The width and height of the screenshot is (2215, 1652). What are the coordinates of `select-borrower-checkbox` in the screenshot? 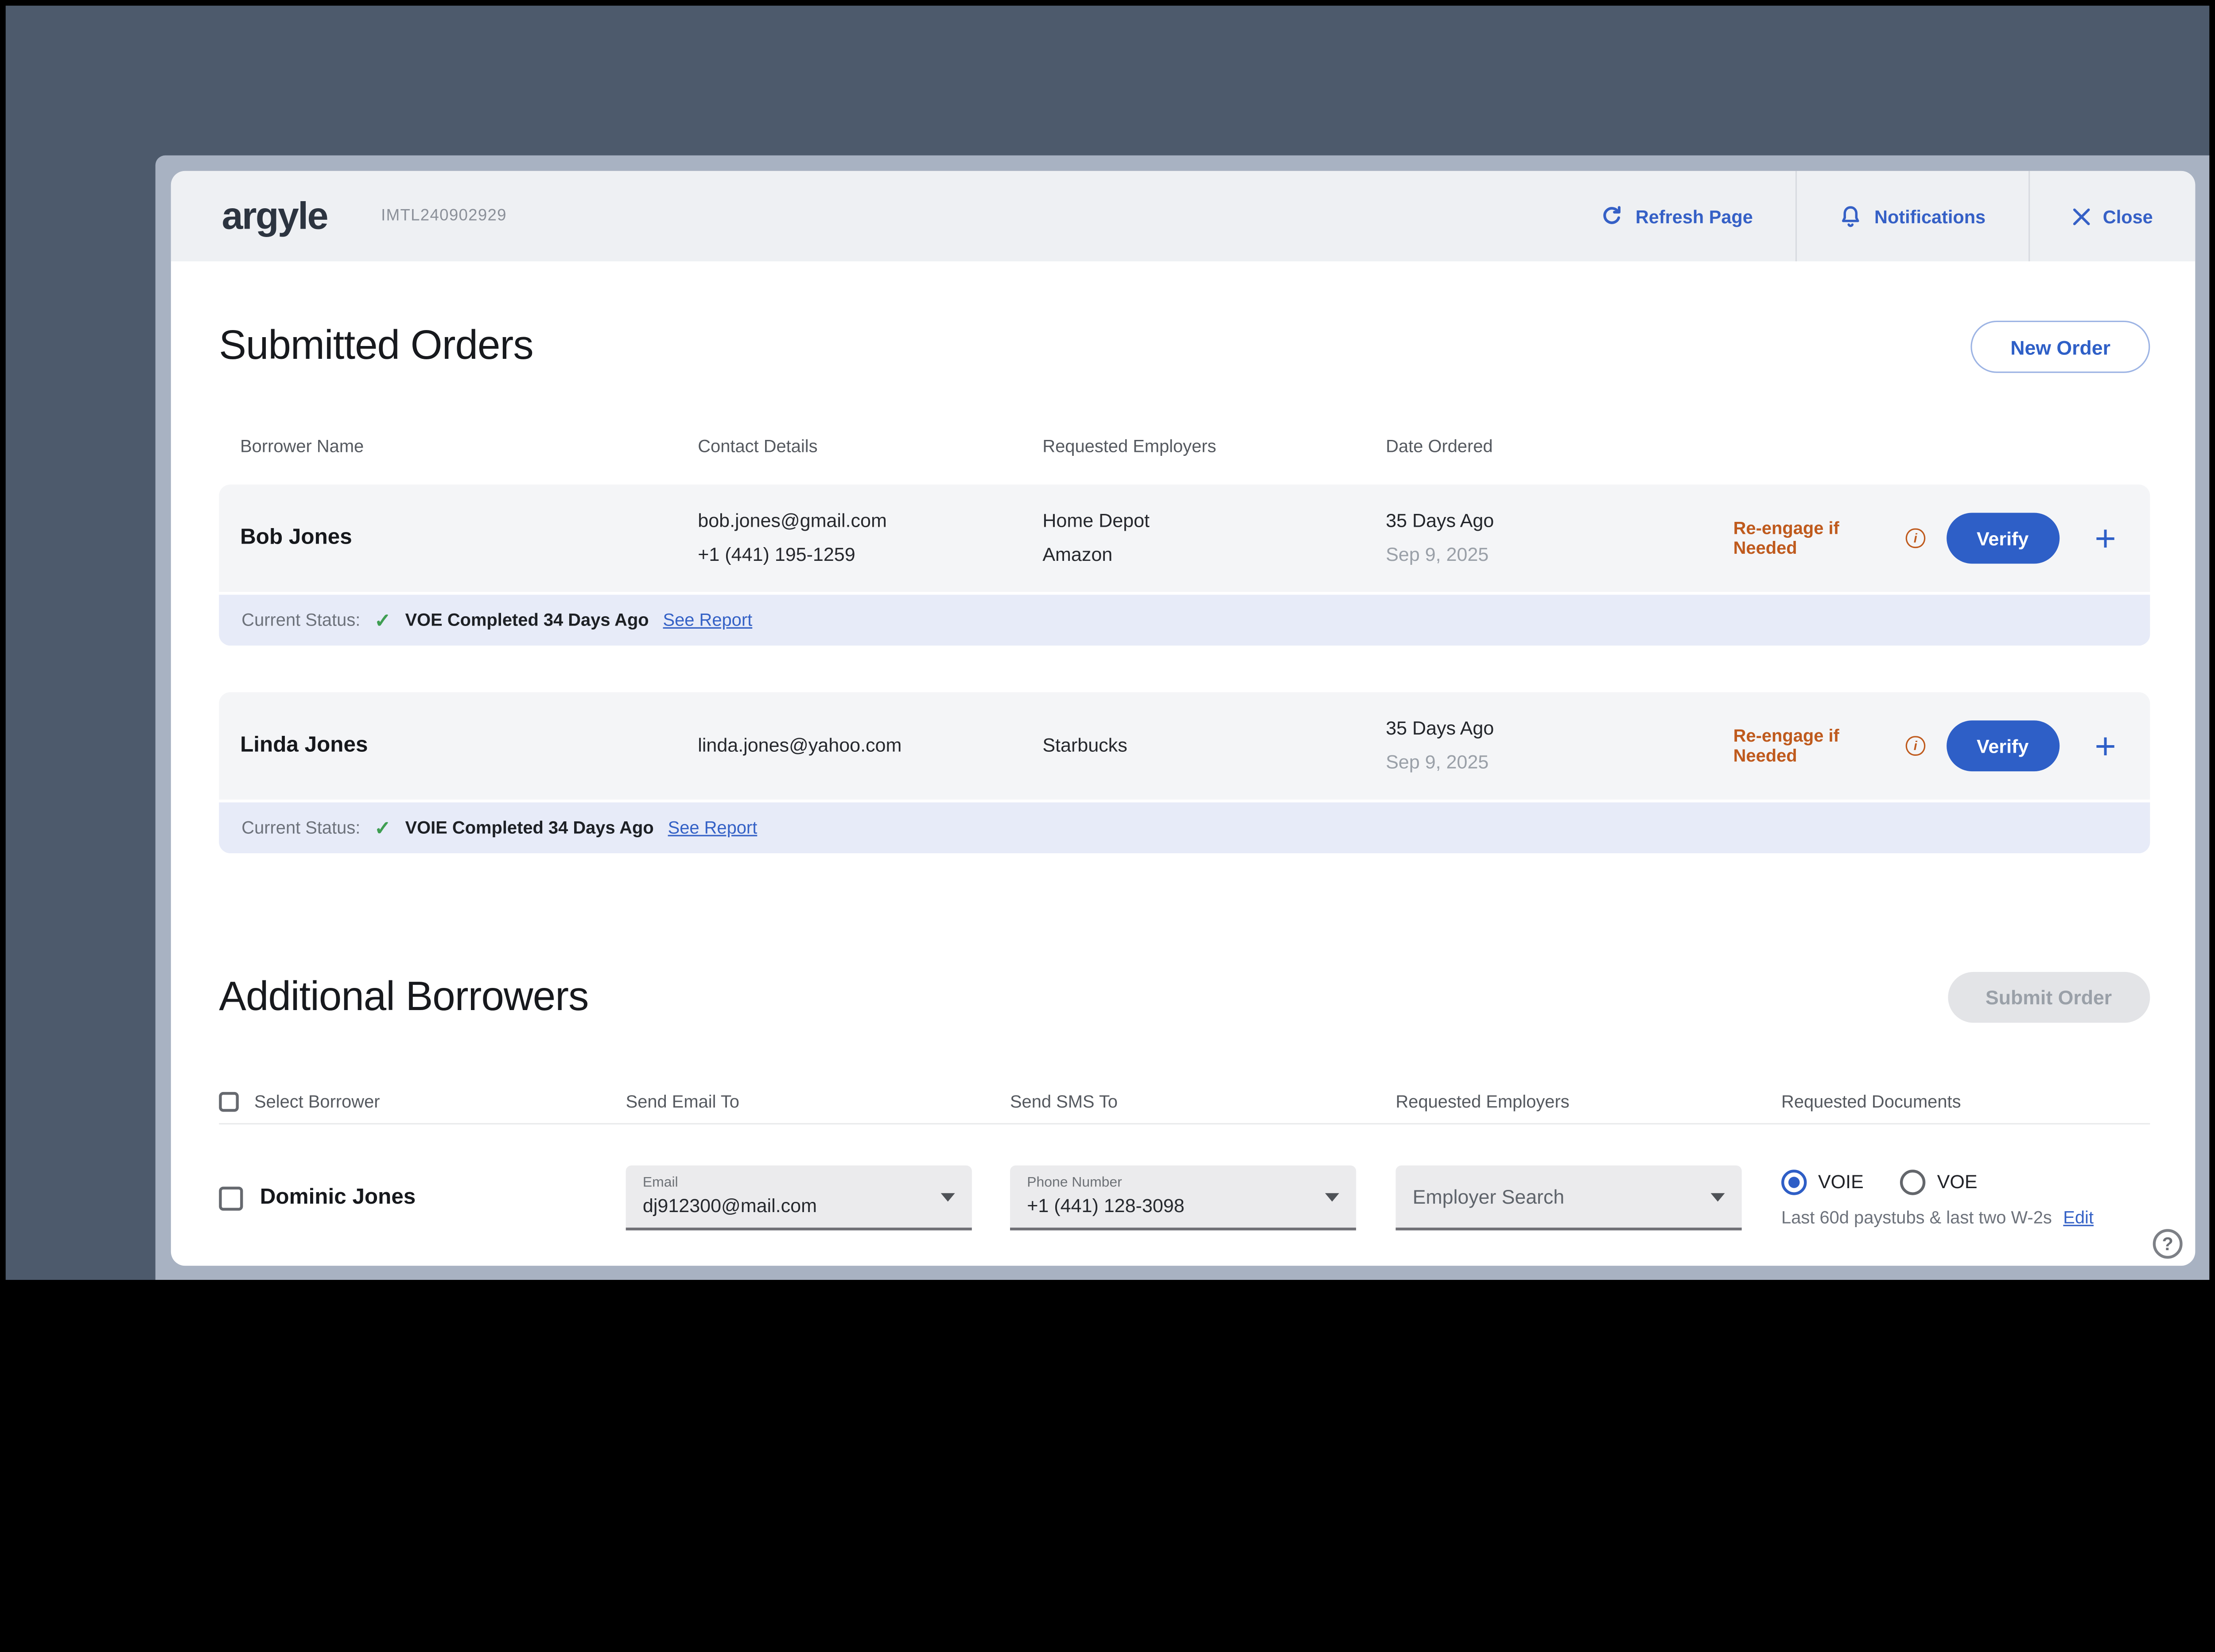 It's located at (231, 1198).